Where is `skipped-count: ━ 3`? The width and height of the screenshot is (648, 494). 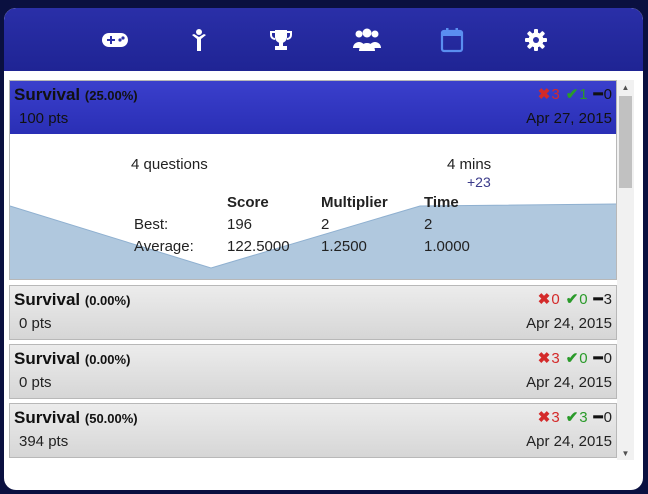
skipped-count: ━ 3 is located at coordinates (602, 299).